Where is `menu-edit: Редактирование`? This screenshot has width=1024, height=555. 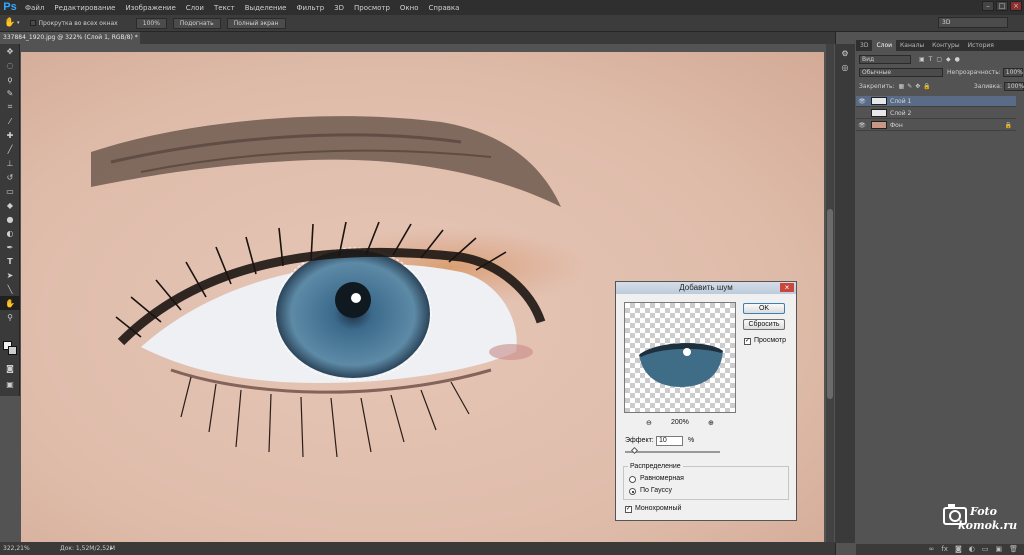
menu-edit: Редактирование is located at coordinates (84, 8).